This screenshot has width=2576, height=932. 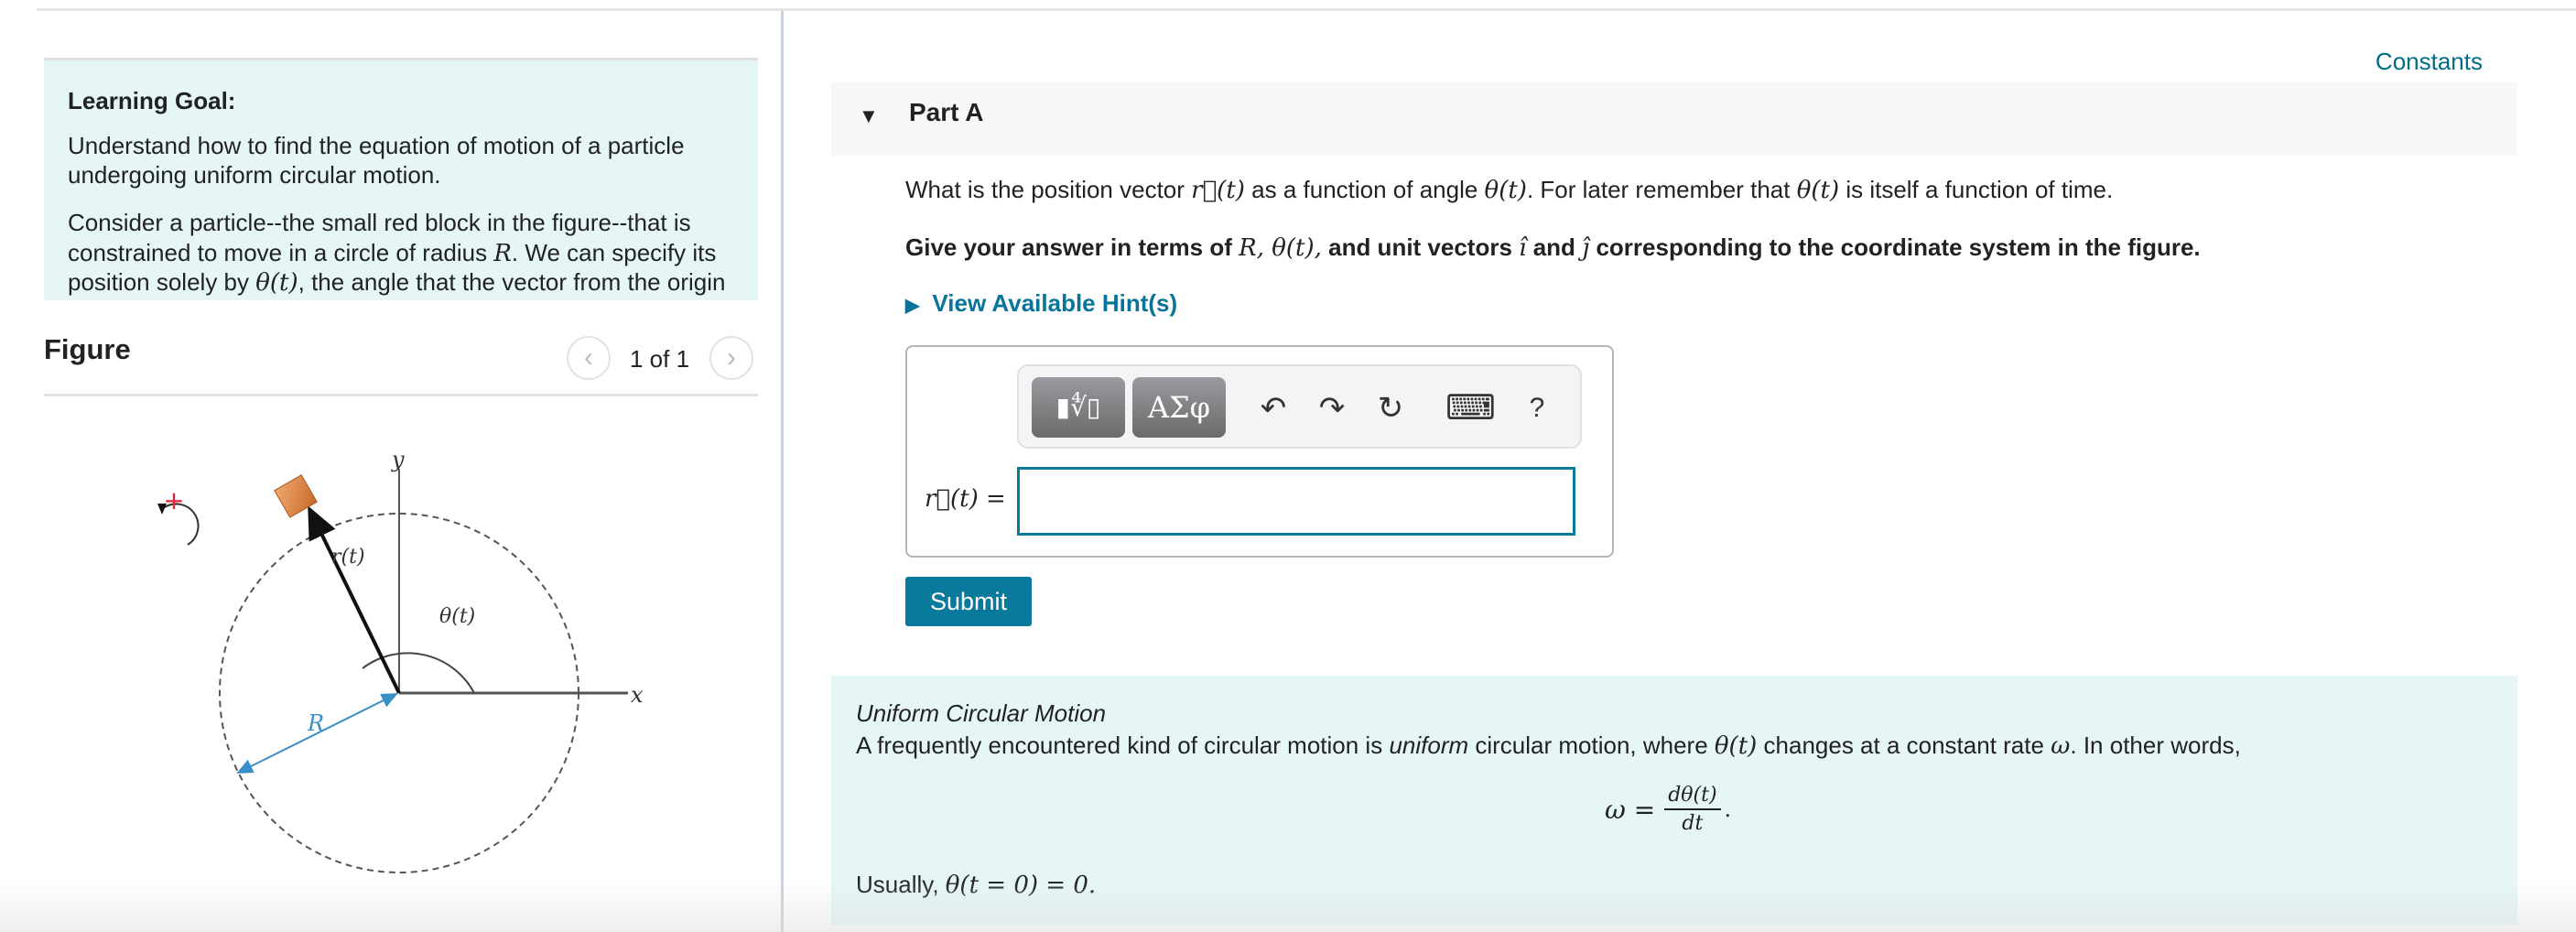 What do you see at coordinates (1055, 303) in the screenshot?
I see `hint-label: View Available Hint(s)` at bounding box center [1055, 303].